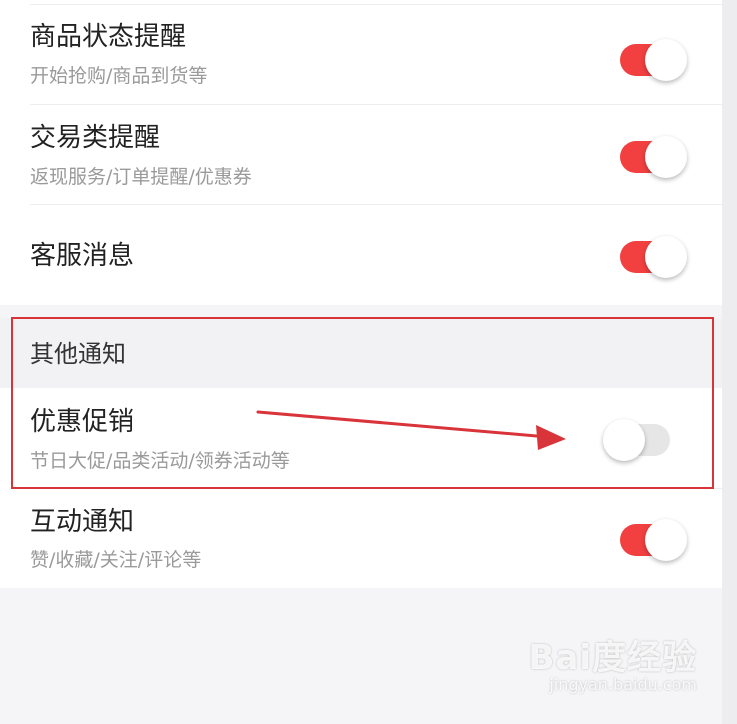  I want to click on setting-subtitle: 返现服务/订单提醒/优惠券, so click(141, 177).